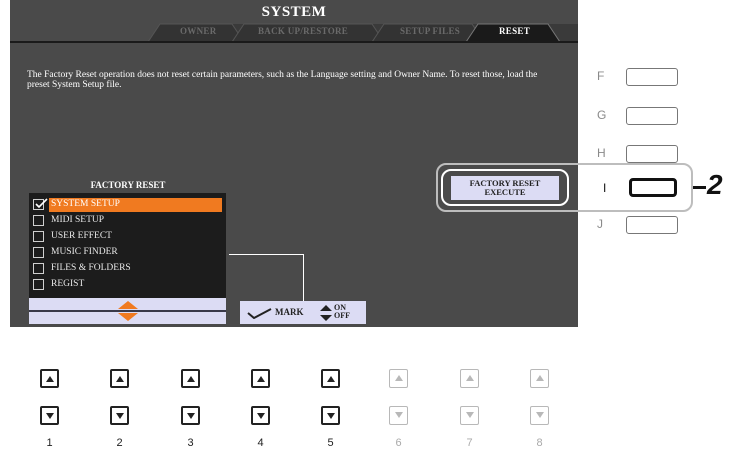 This screenshot has width=743, height=452. What do you see at coordinates (514, 31) in the screenshot?
I see `tab-reset: RESET` at bounding box center [514, 31].